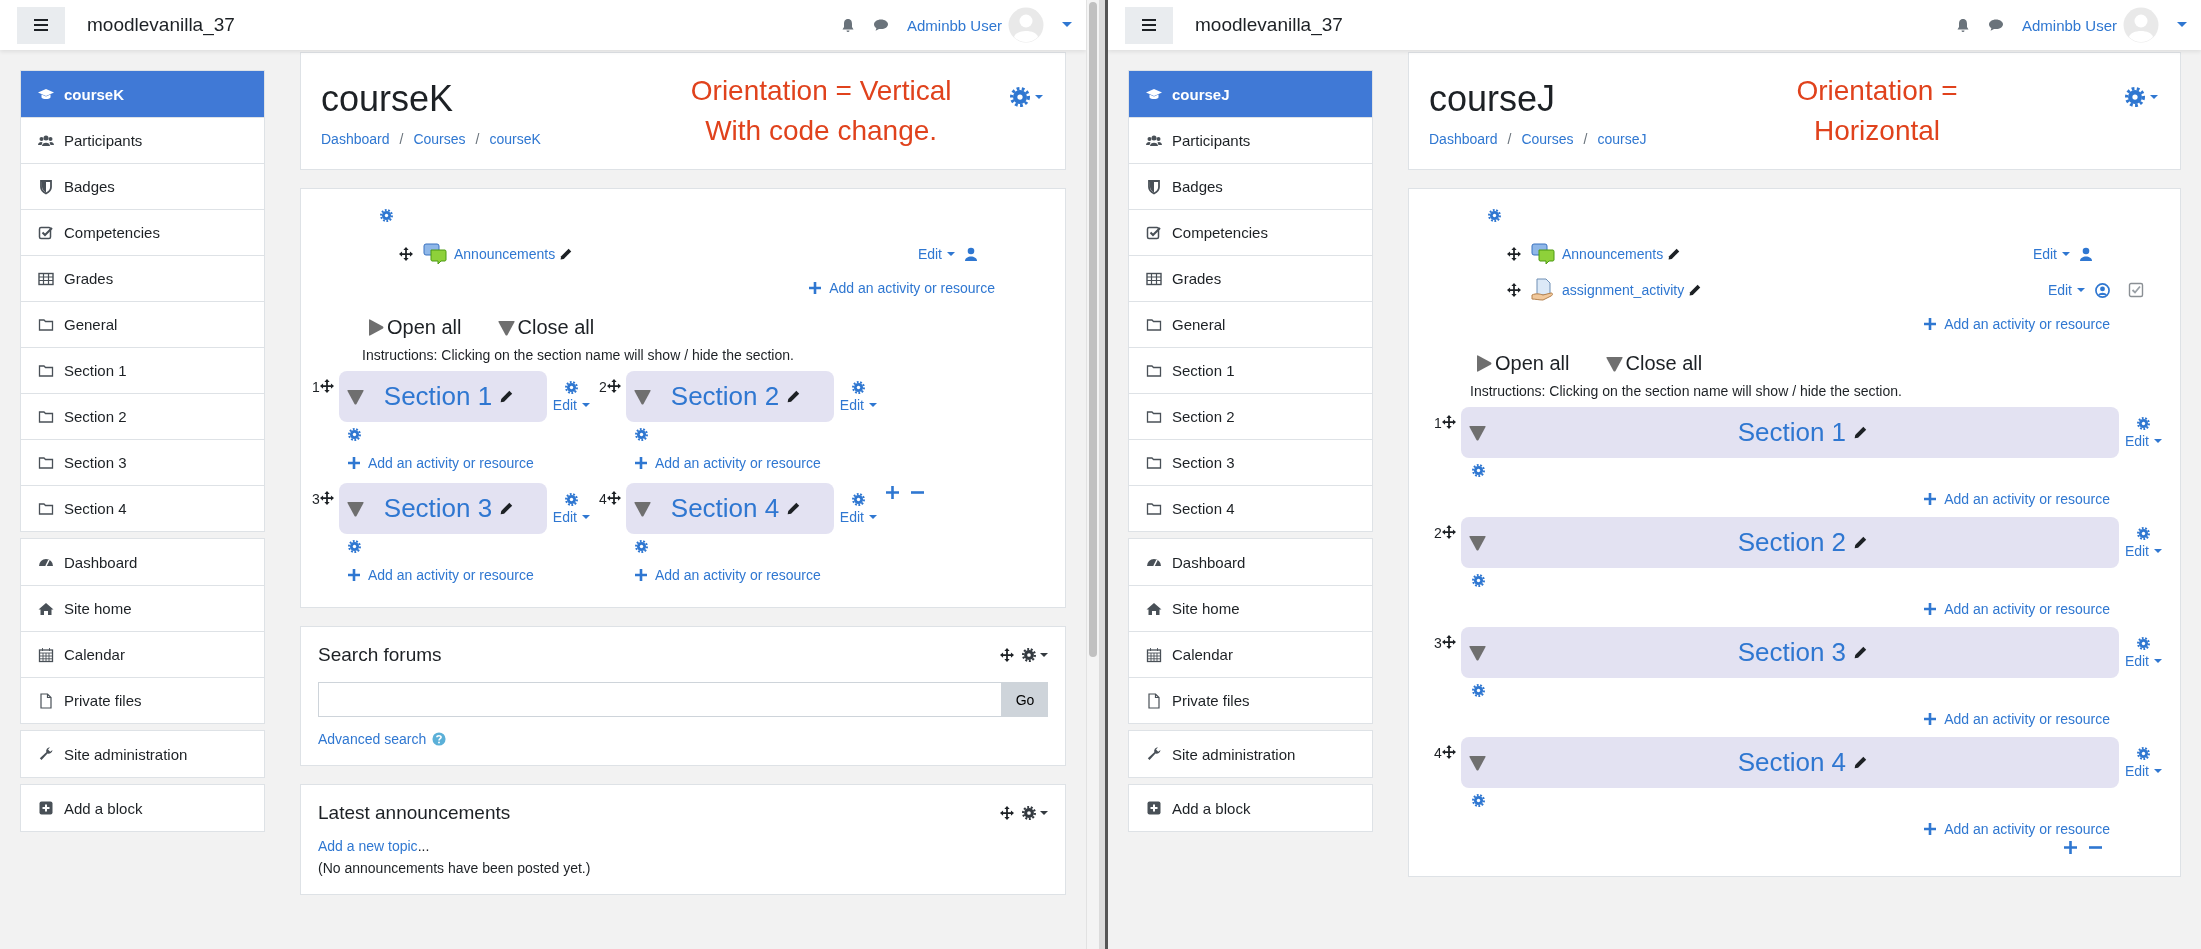 The height and width of the screenshot is (949, 2201). Describe the element at coordinates (368, 846) in the screenshot. I see `add-topic-link: Add a new topic` at that location.